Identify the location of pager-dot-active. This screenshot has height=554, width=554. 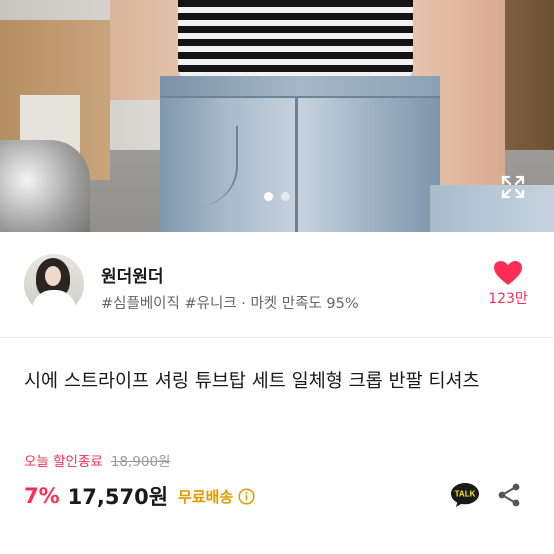
(268, 196).